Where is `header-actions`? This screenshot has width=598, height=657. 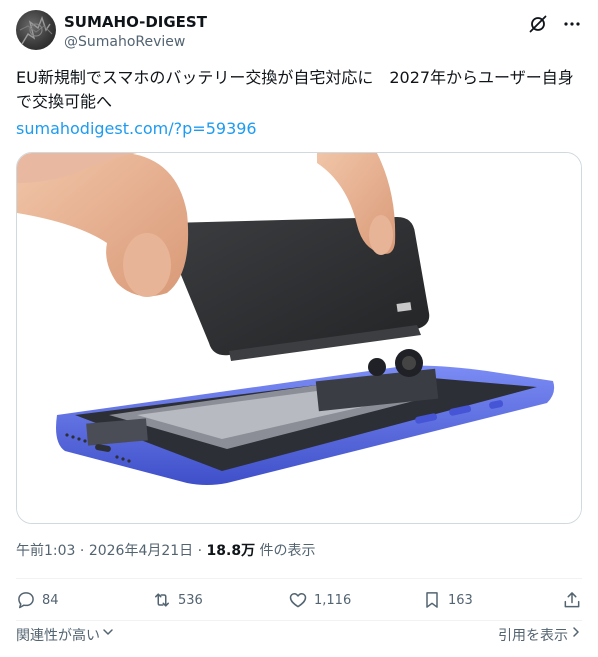 header-actions is located at coordinates (555, 24).